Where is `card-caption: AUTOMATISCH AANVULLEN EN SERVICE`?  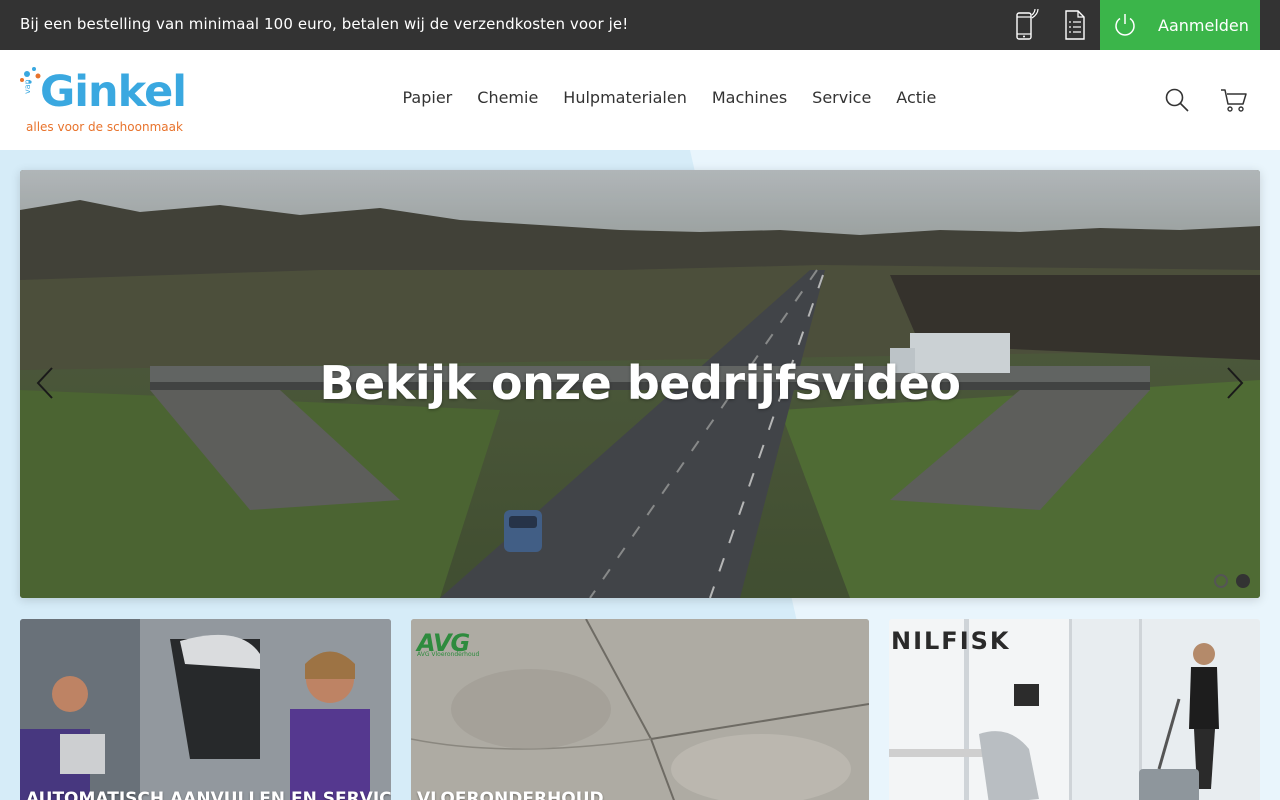 card-caption: AUTOMATISCH AANVULLEN EN SERVICE is located at coordinates (208, 794).